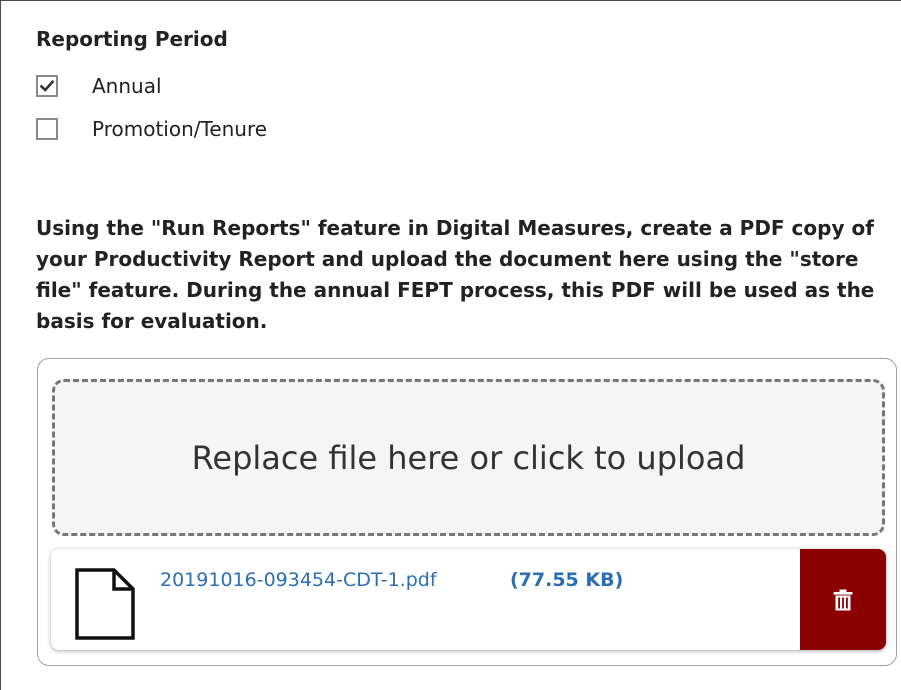 This screenshot has width=901, height=690. I want to click on option-promotion-tenure: Promotion/Tenure, so click(151, 129).